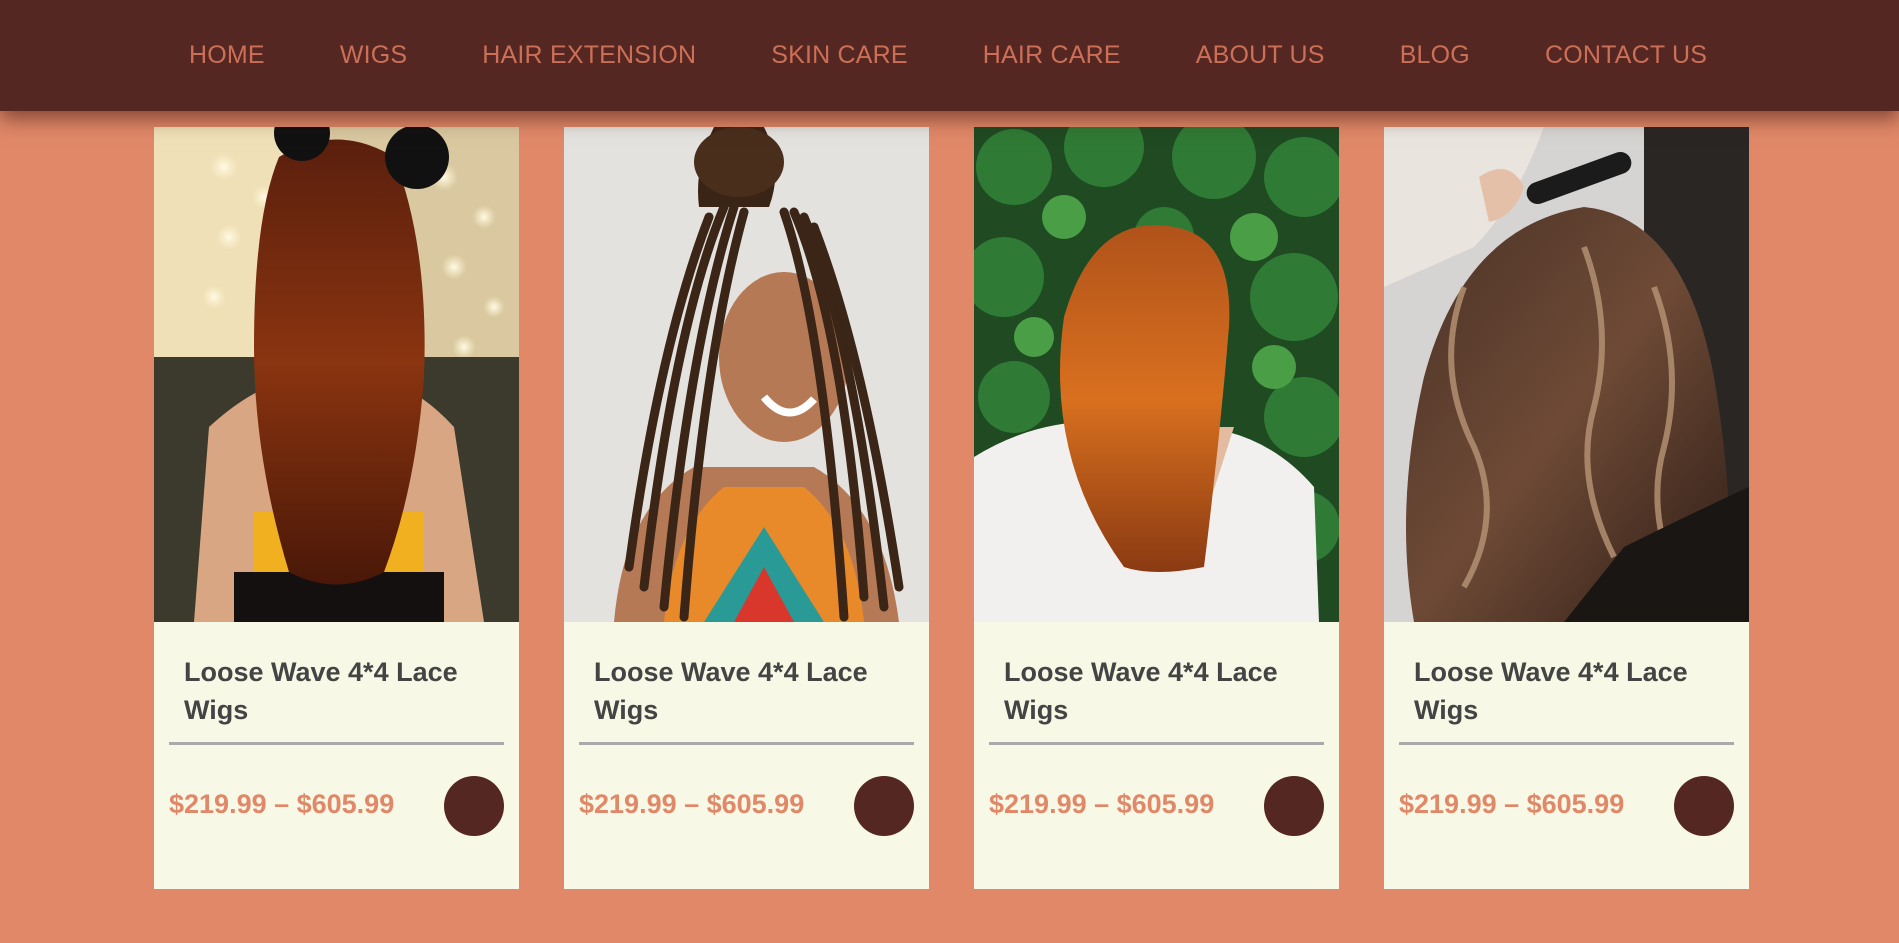 Image resolution: width=1899 pixels, height=943 pixels. What do you see at coordinates (746, 374) in the screenshot?
I see `product-image-box-braids` at bounding box center [746, 374].